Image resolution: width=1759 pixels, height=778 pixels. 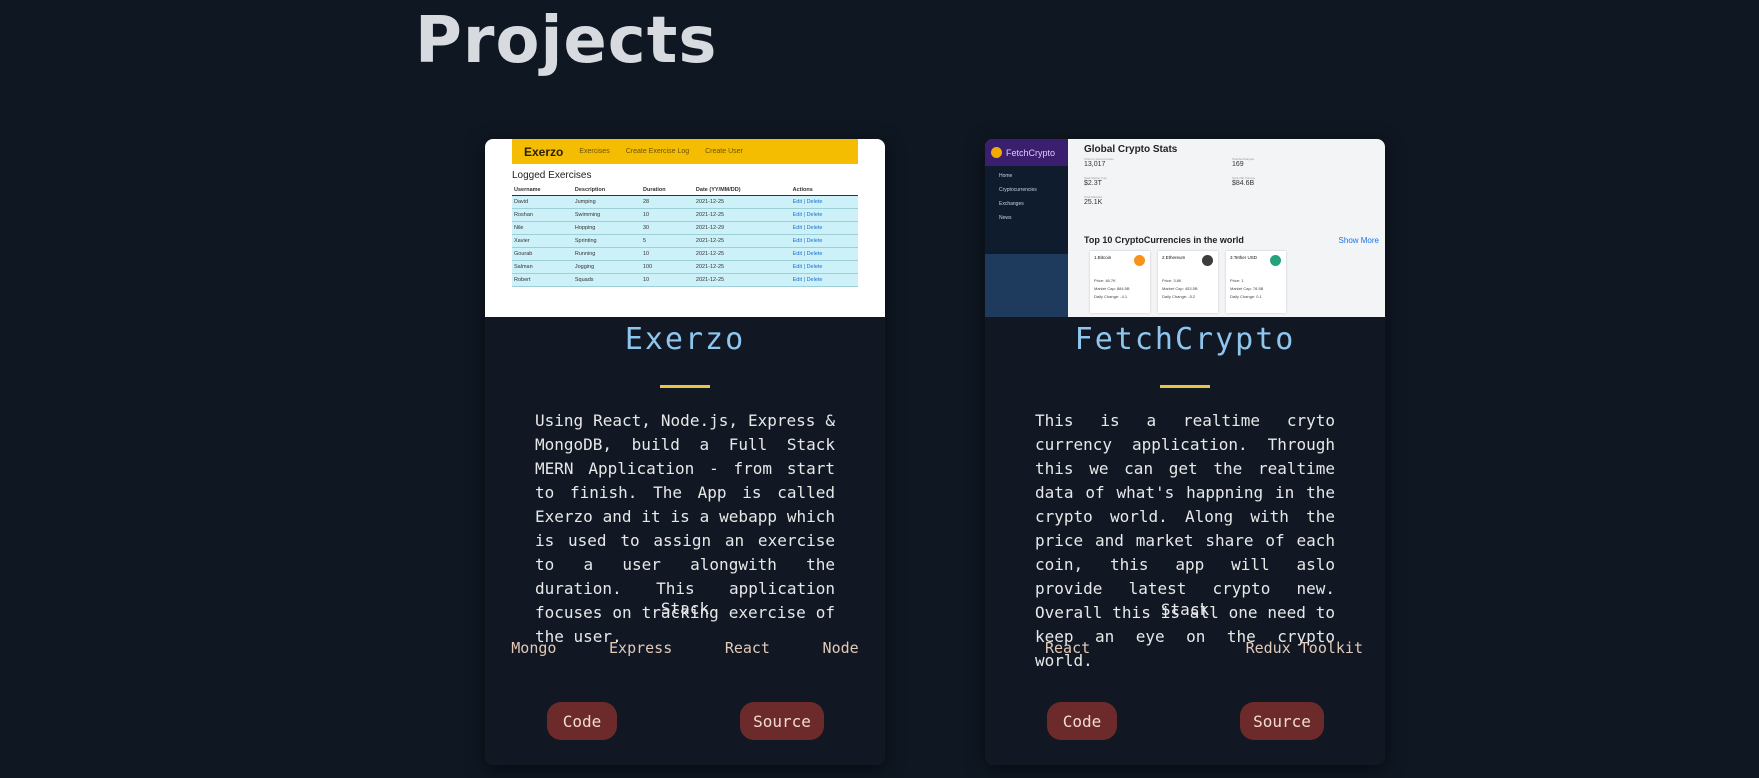 What do you see at coordinates (1185, 339) in the screenshot?
I see `project-title: FetchCrypto` at bounding box center [1185, 339].